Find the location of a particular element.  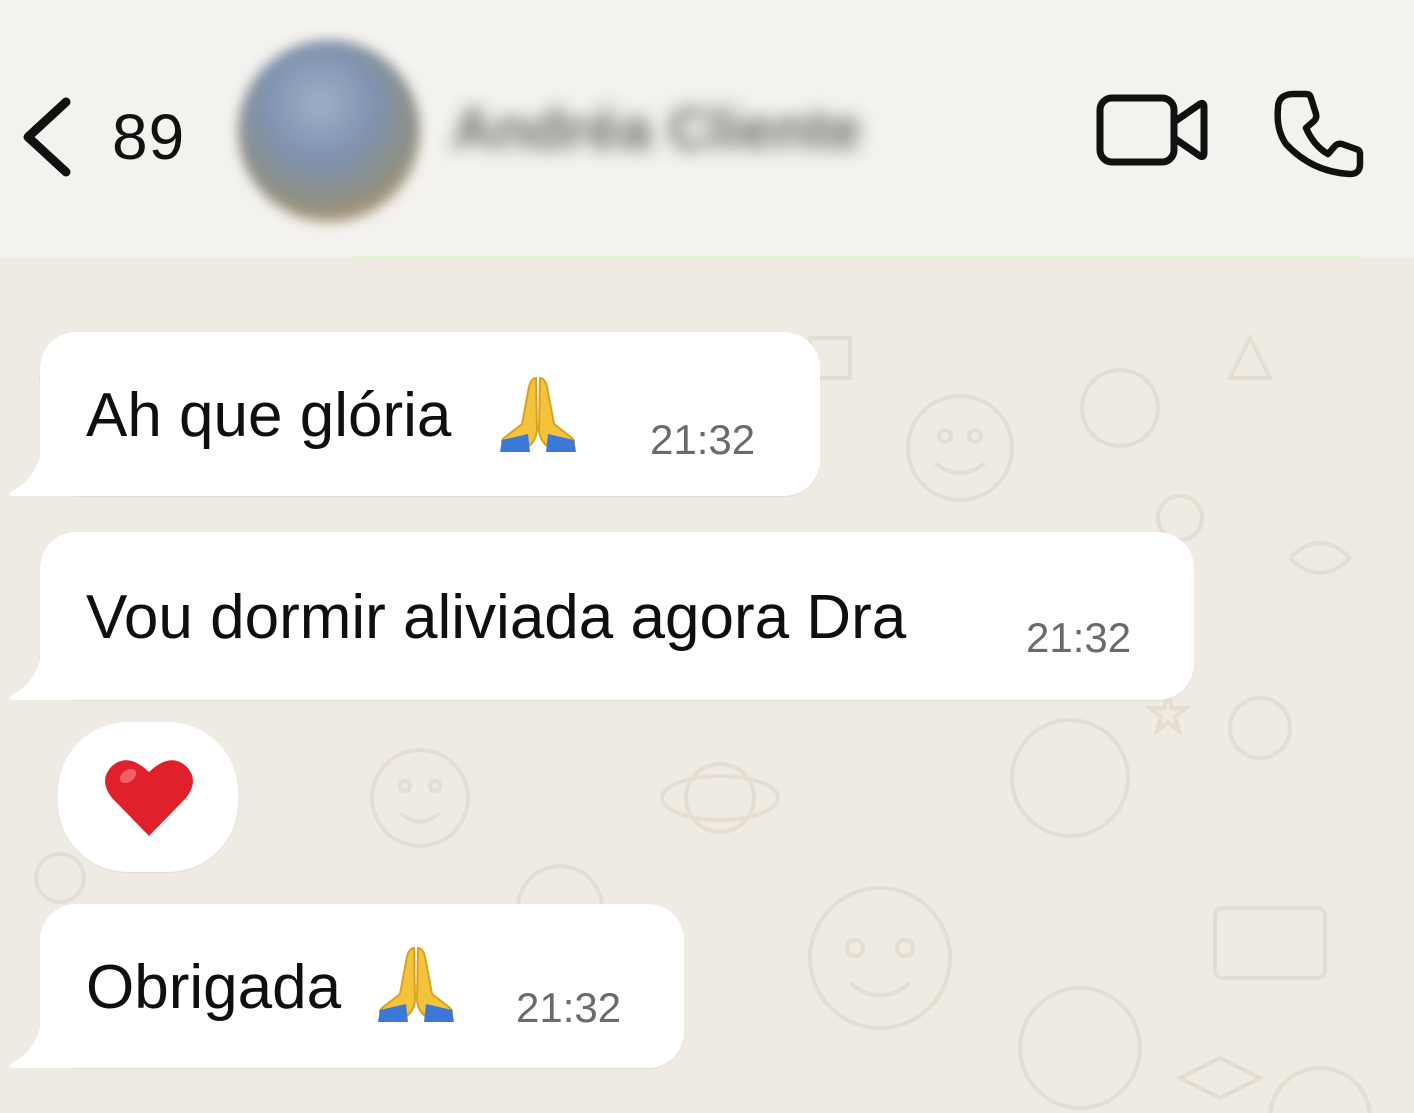

message-bubble: Vou dormir aliviada agora Dra 21:32 is located at coordinates (602, 616).